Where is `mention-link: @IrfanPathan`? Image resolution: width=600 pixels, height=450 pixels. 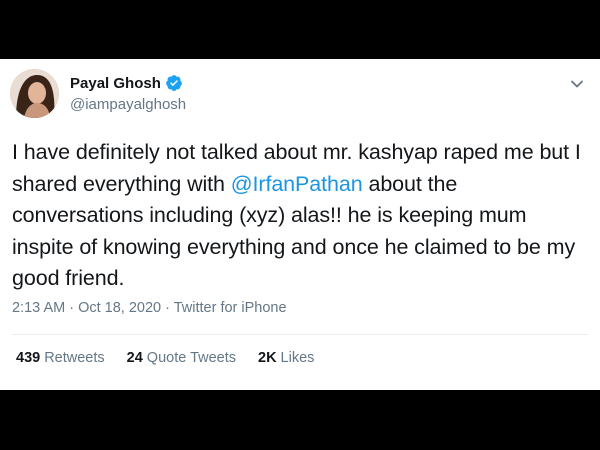
mention-link: @IrfanPathan is located at coordinates (297, 184).